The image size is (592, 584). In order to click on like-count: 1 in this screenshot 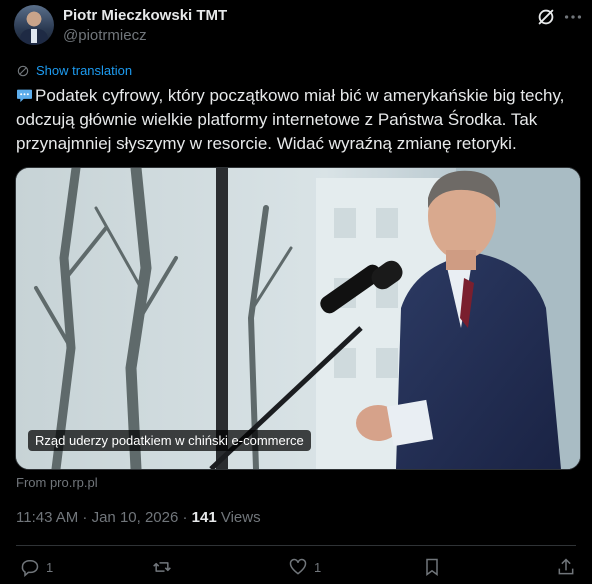, I will do `click(318, 567)`.